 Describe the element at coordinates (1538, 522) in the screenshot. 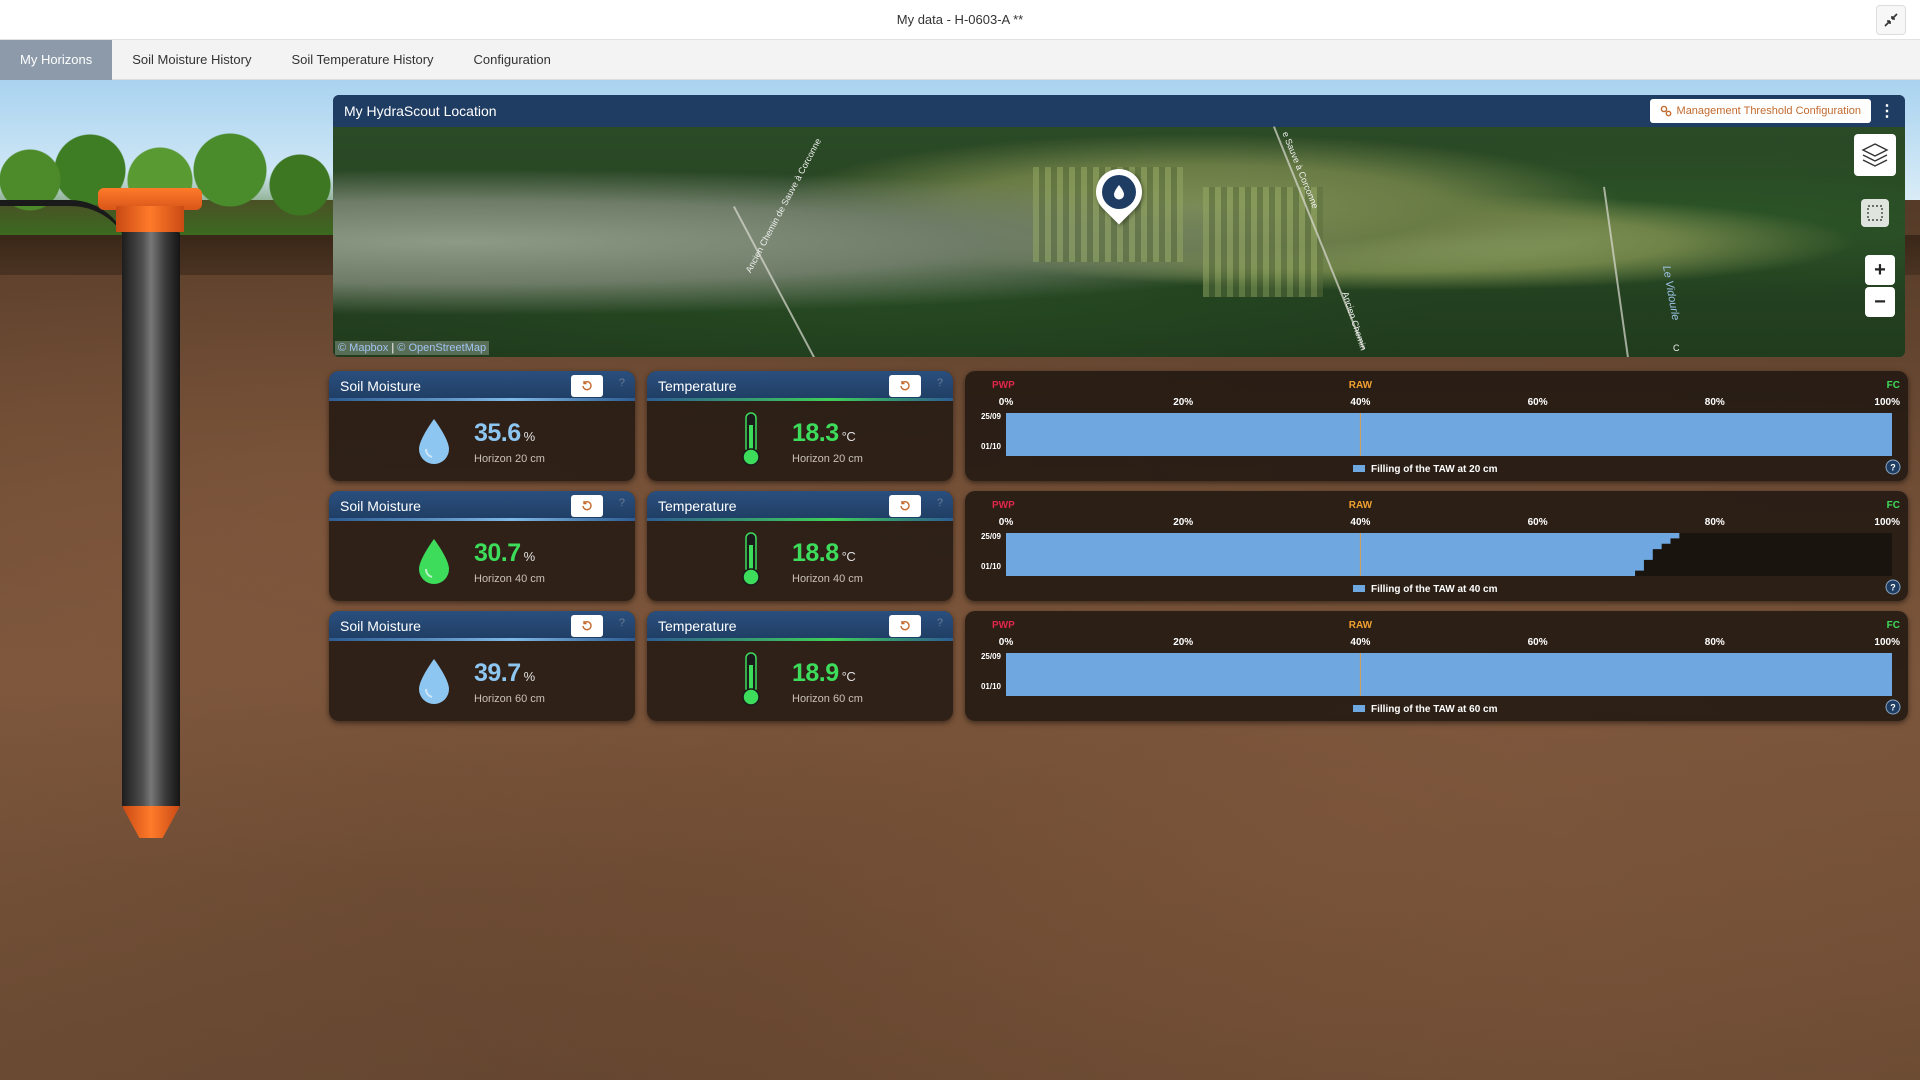

I see `x-tick-label: 60%` at that location.